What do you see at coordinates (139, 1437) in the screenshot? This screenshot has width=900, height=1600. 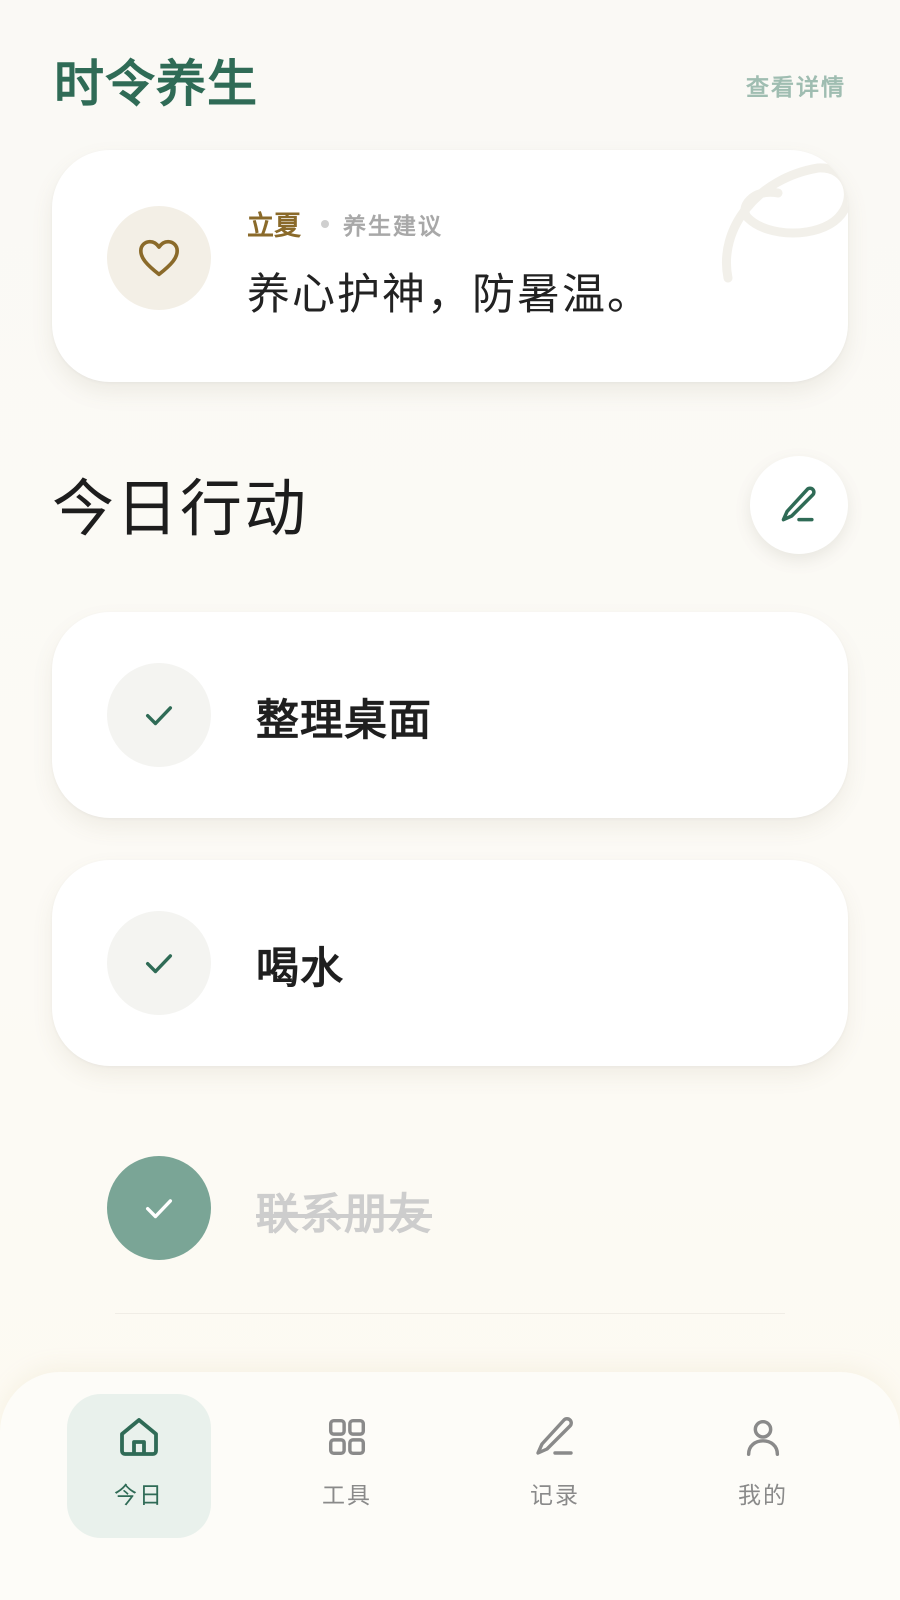 I see `home-icon` at bounding box center [139, 1437].